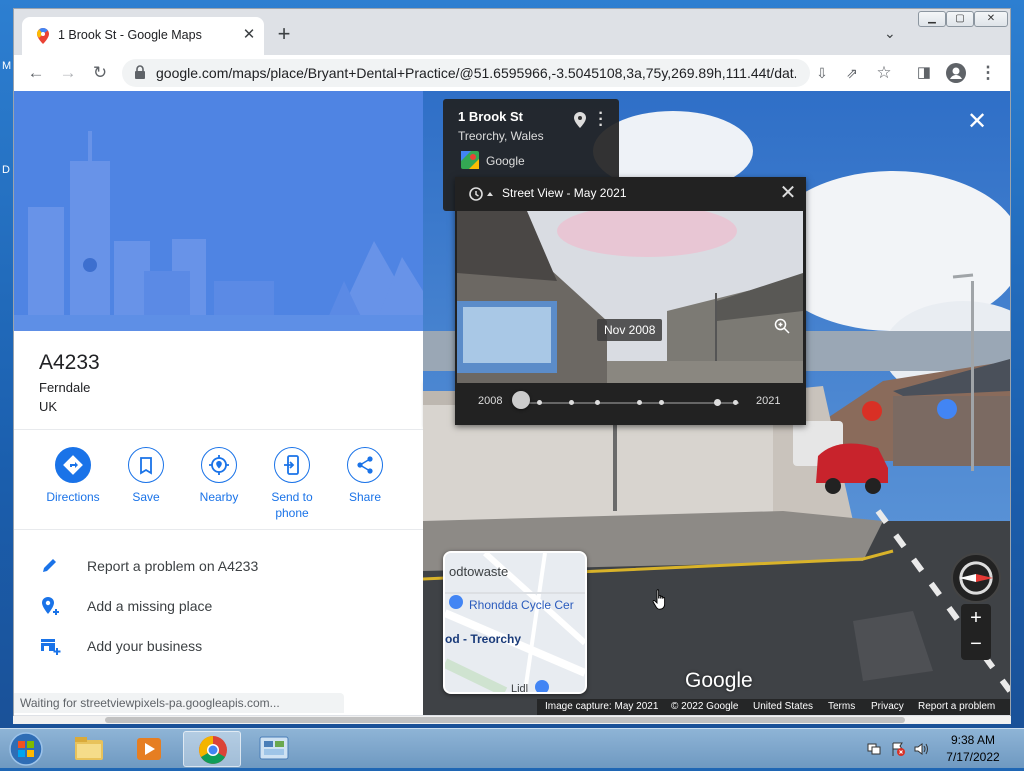 The width and height of the screenshot is (1024, 771). What do you see at coordinates (36, 73) in the screenshot?
I see `back-icon: ←` at bounding box center [36, 73].